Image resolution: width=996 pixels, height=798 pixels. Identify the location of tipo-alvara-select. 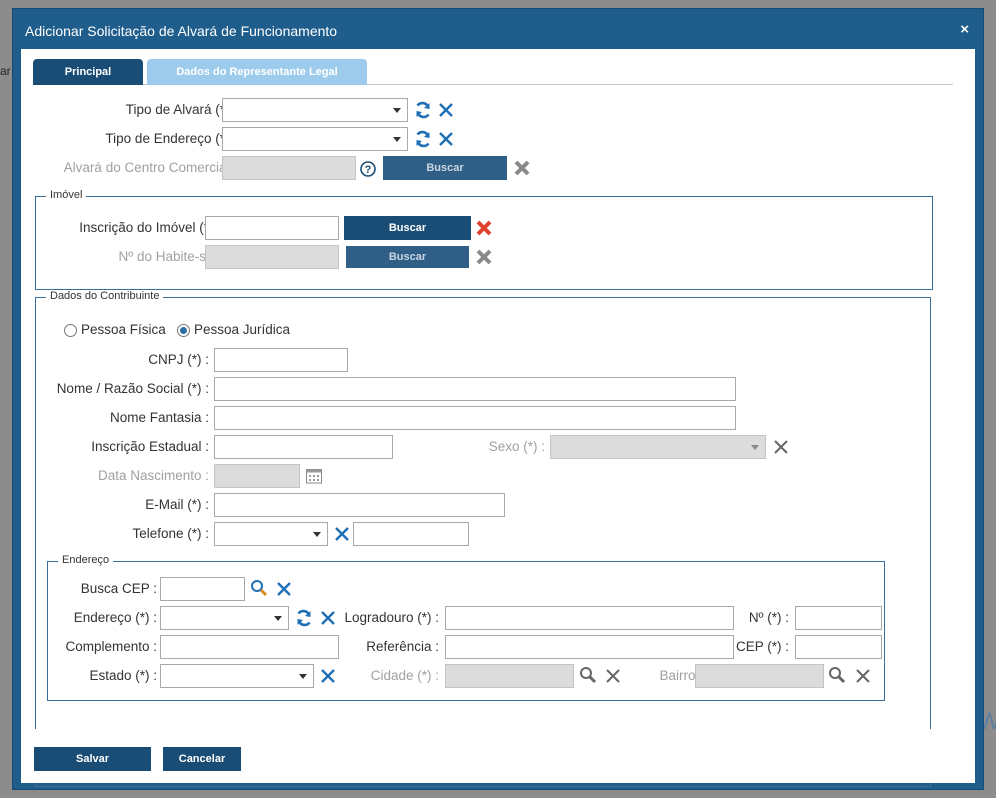
(315, 110).